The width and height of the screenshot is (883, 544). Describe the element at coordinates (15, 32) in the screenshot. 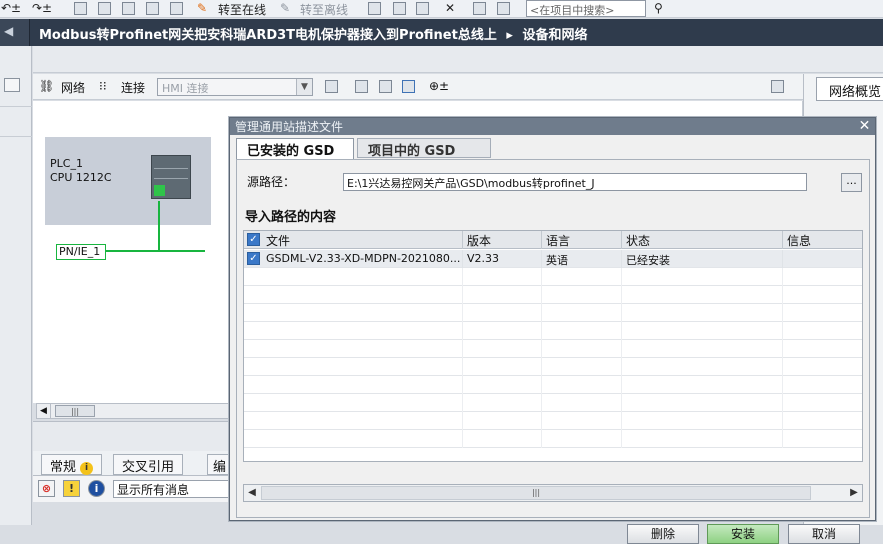

I see `collapse-panel-handle: ◀` at that location.